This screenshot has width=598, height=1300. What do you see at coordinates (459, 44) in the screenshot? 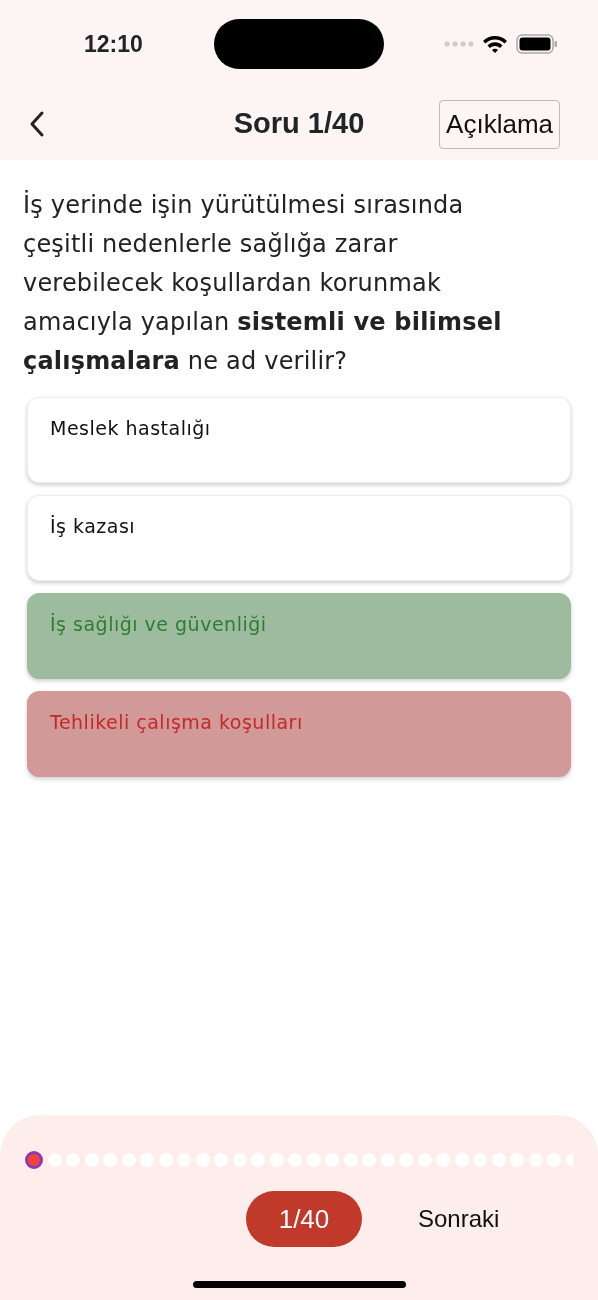
I see `signal-icon` at bounding box center [459, 44].